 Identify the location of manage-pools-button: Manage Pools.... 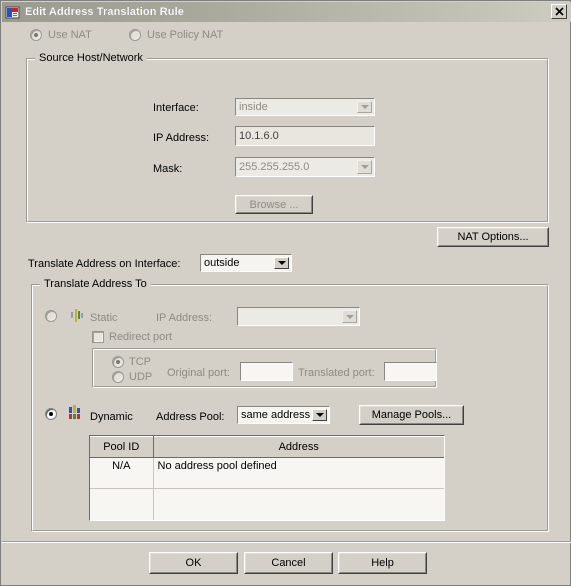
(411, 415).